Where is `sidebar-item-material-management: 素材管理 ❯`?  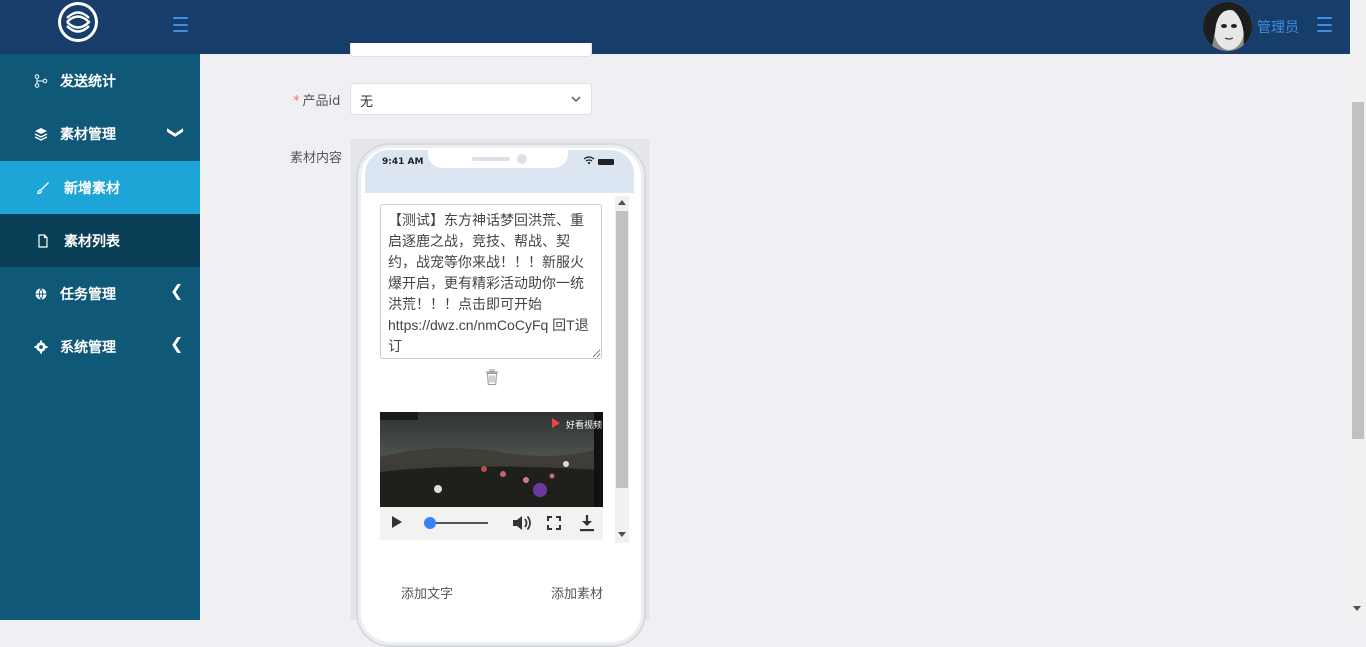 sidebar-item-material-management: 素材管理 ❯ is located at coordinates (100, 133).